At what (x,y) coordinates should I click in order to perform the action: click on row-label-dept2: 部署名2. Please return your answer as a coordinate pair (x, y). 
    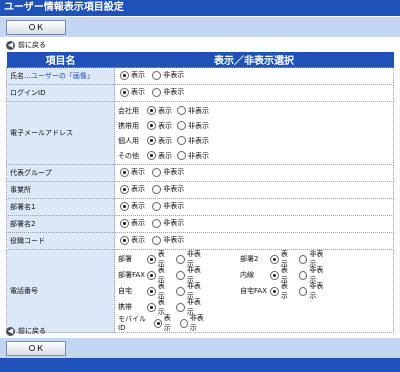
    Looking at the image, I should click on (60, 224).